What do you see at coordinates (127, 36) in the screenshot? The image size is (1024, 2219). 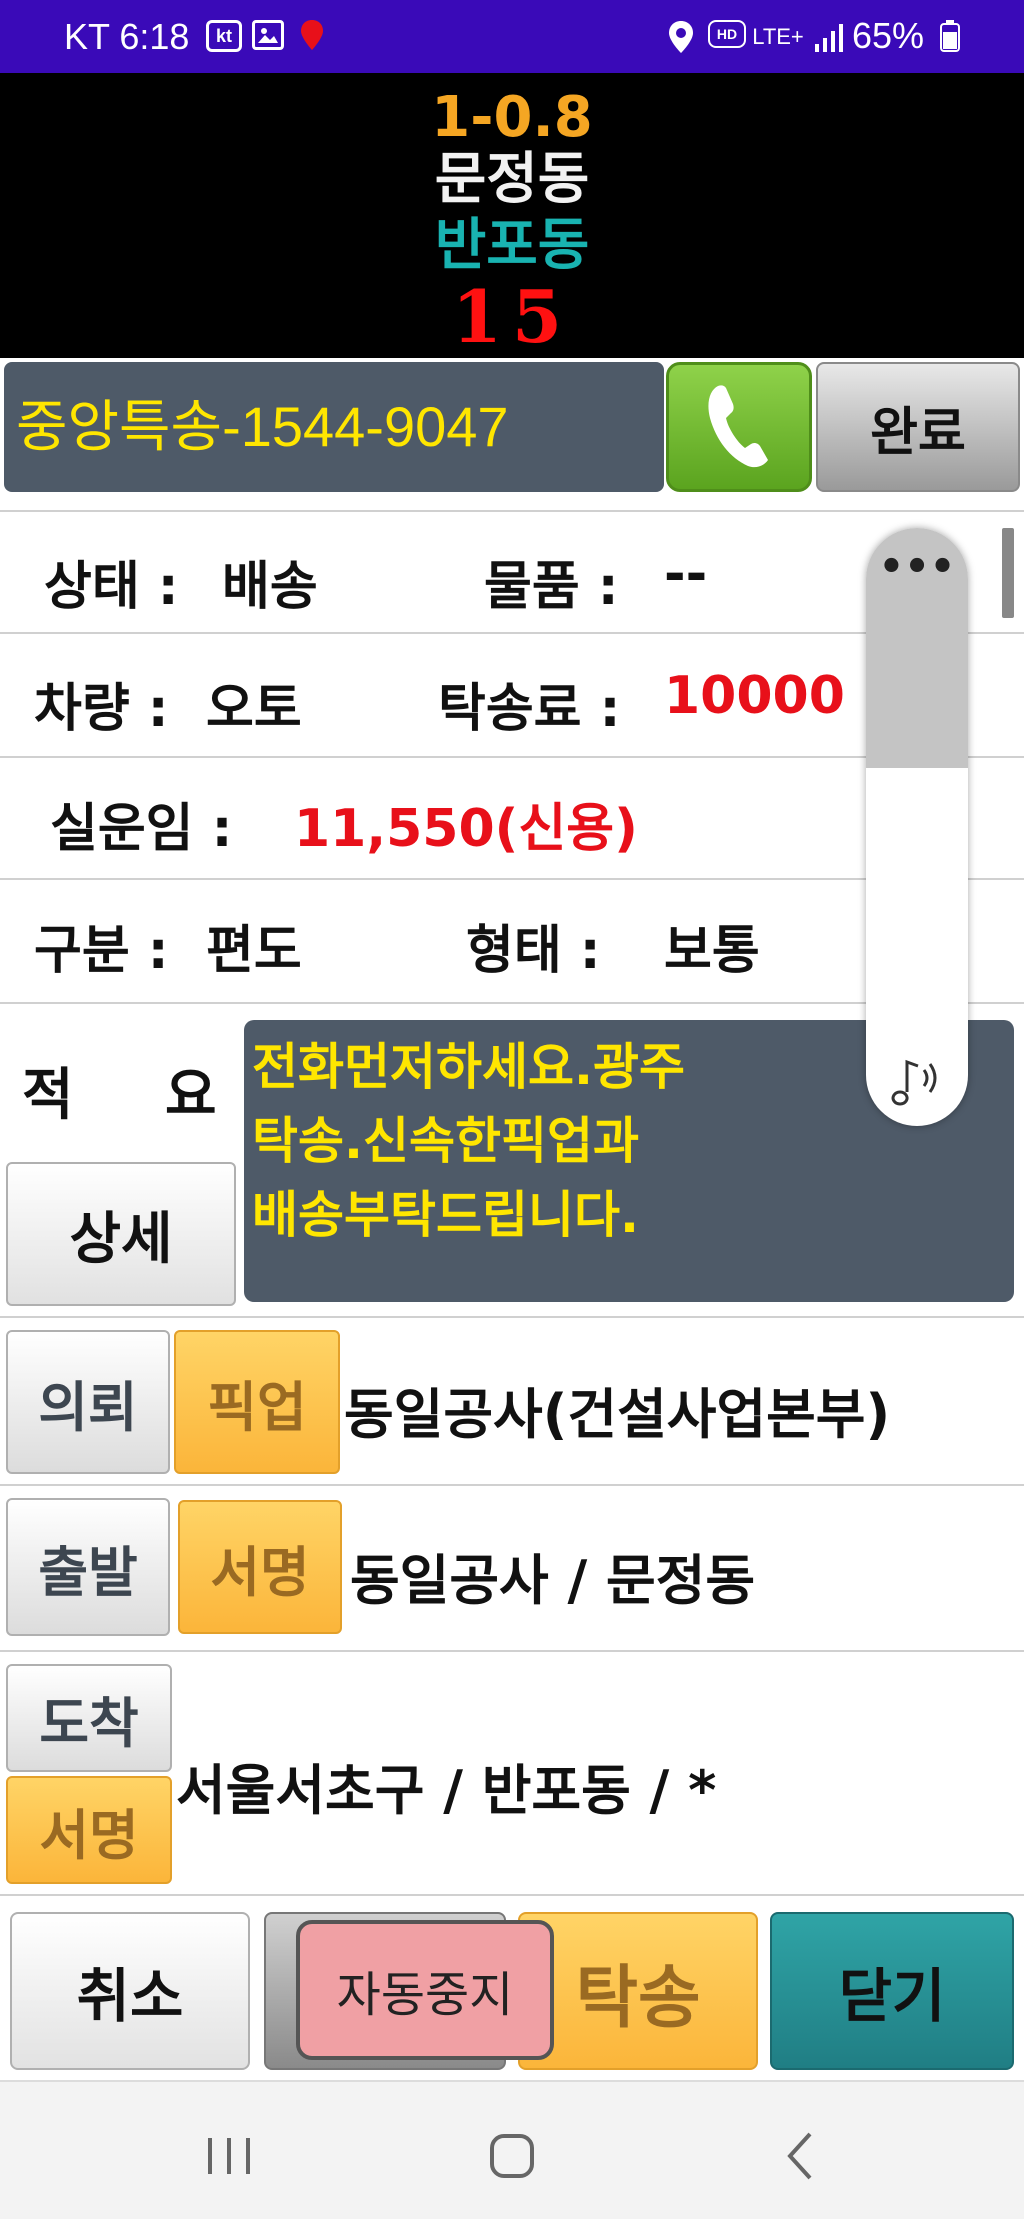 I see `status-time: KT 6:18` at bounding box center [127, 36].